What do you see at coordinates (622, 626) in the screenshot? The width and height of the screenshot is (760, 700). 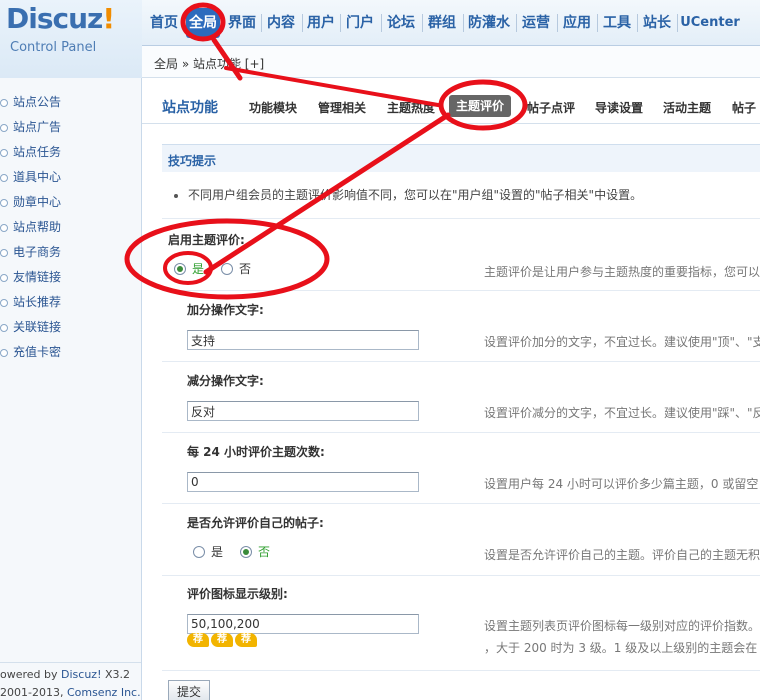 I see `icon-levels-desc: 设置主题列表页评价图标每一级别对应的评价指数。` at bounding box center [622, 626].